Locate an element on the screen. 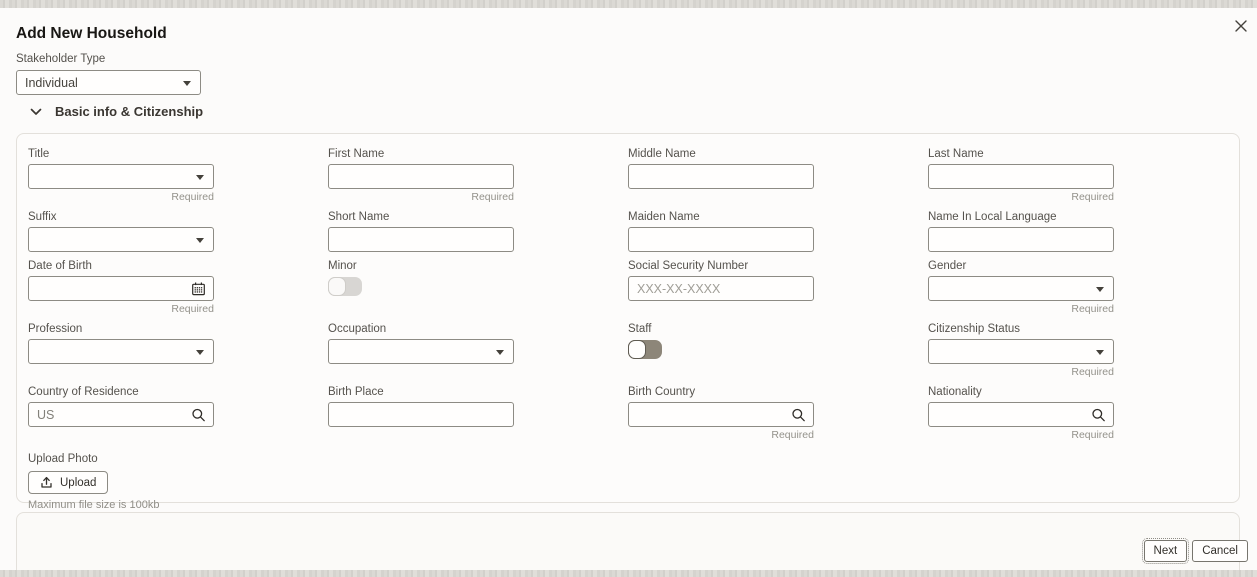 The height and width of the screenshot is (577, 1257). field-suffix: Suffix is located at coordinates (121, 231).